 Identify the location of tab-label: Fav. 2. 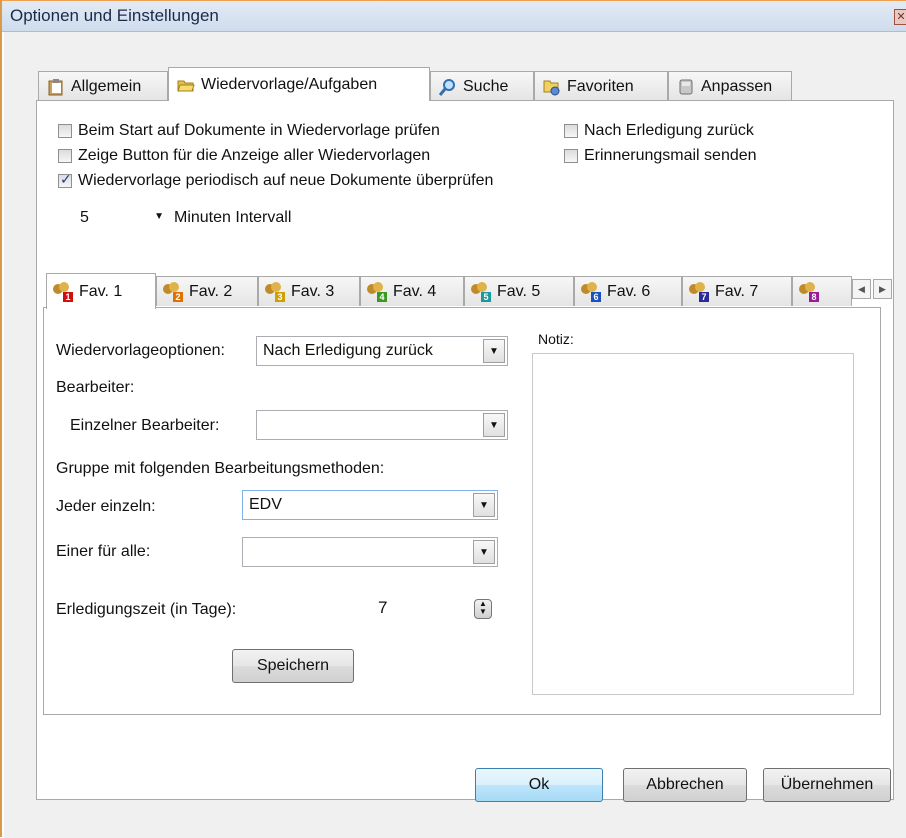
(211, 291).